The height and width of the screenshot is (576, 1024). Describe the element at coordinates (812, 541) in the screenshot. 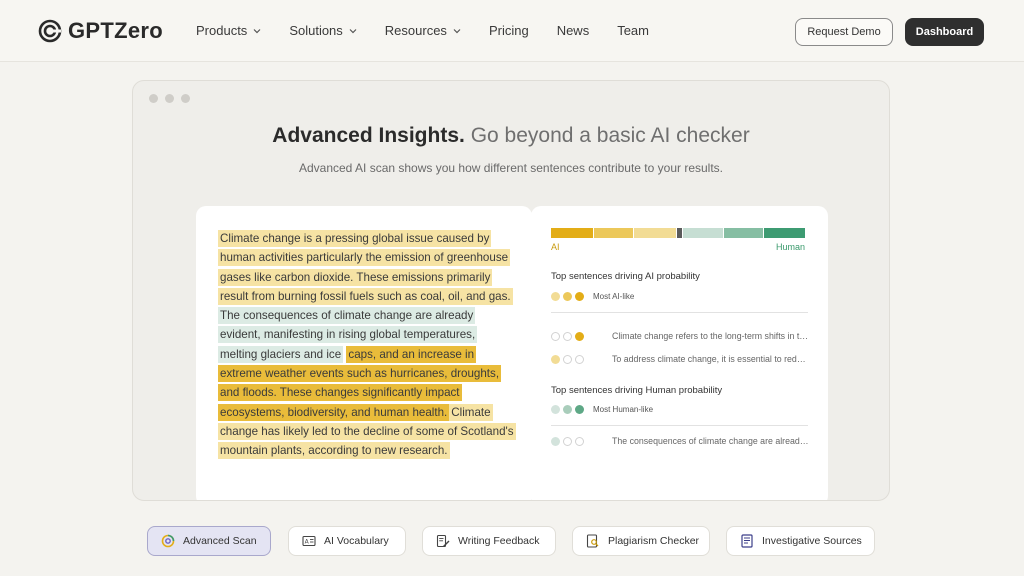

I see `tab-investigative-sources-label: Investigative Sources` at that location.